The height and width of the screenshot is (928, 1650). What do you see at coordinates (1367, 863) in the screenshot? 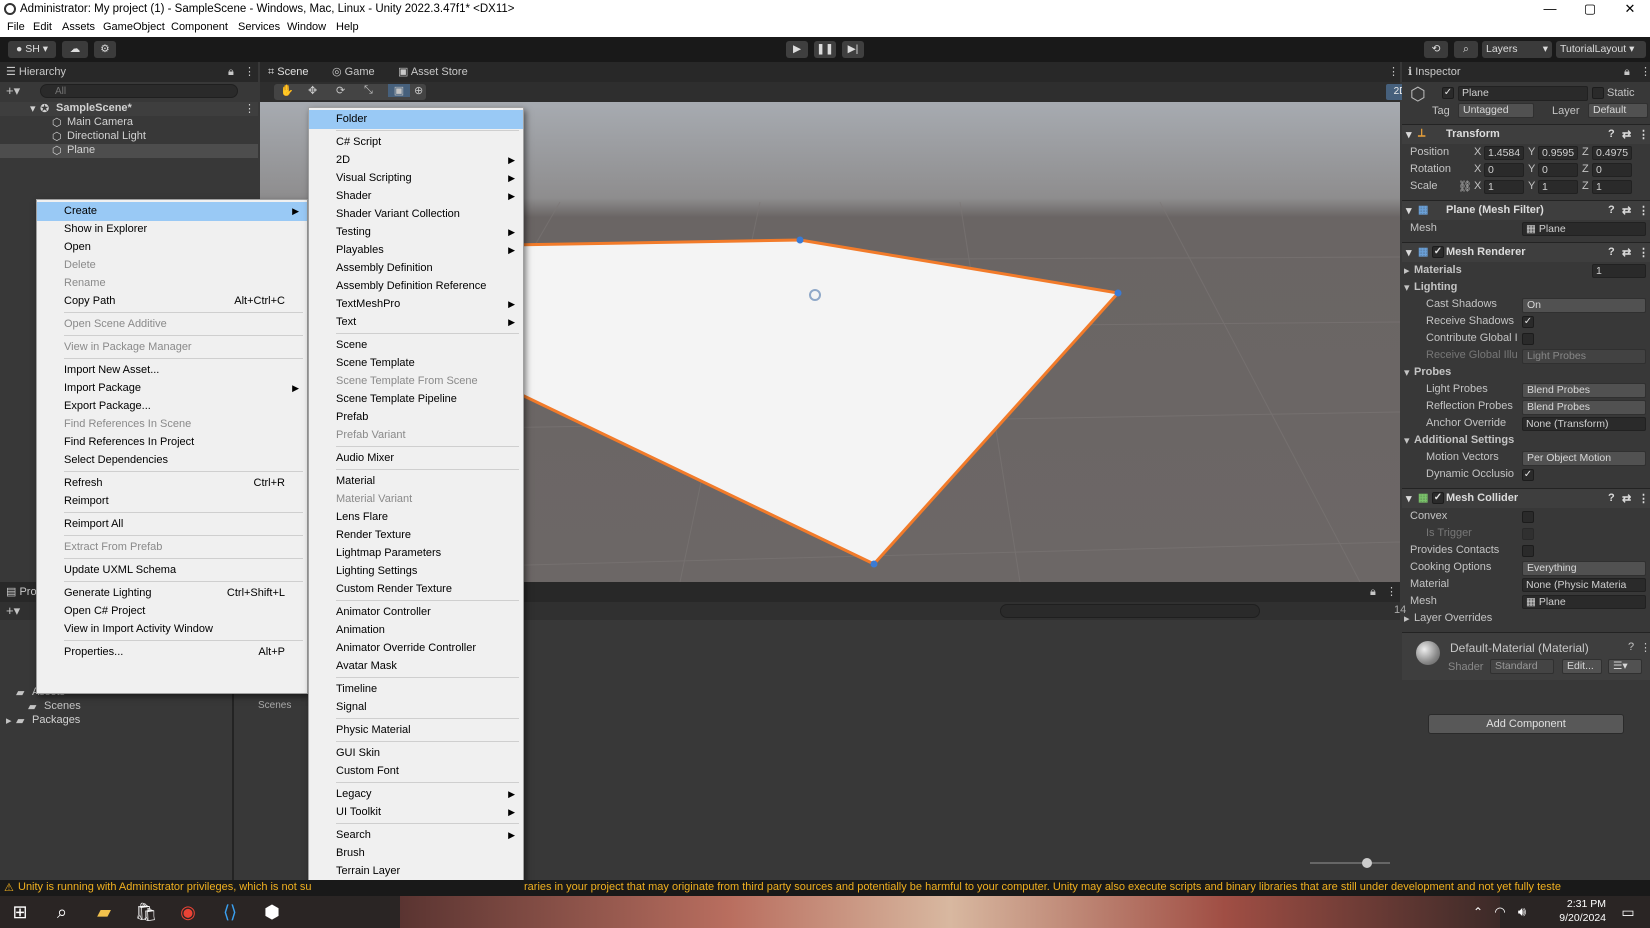
I see `zoom-slider-thumb` at bounding box center [1367, 863].